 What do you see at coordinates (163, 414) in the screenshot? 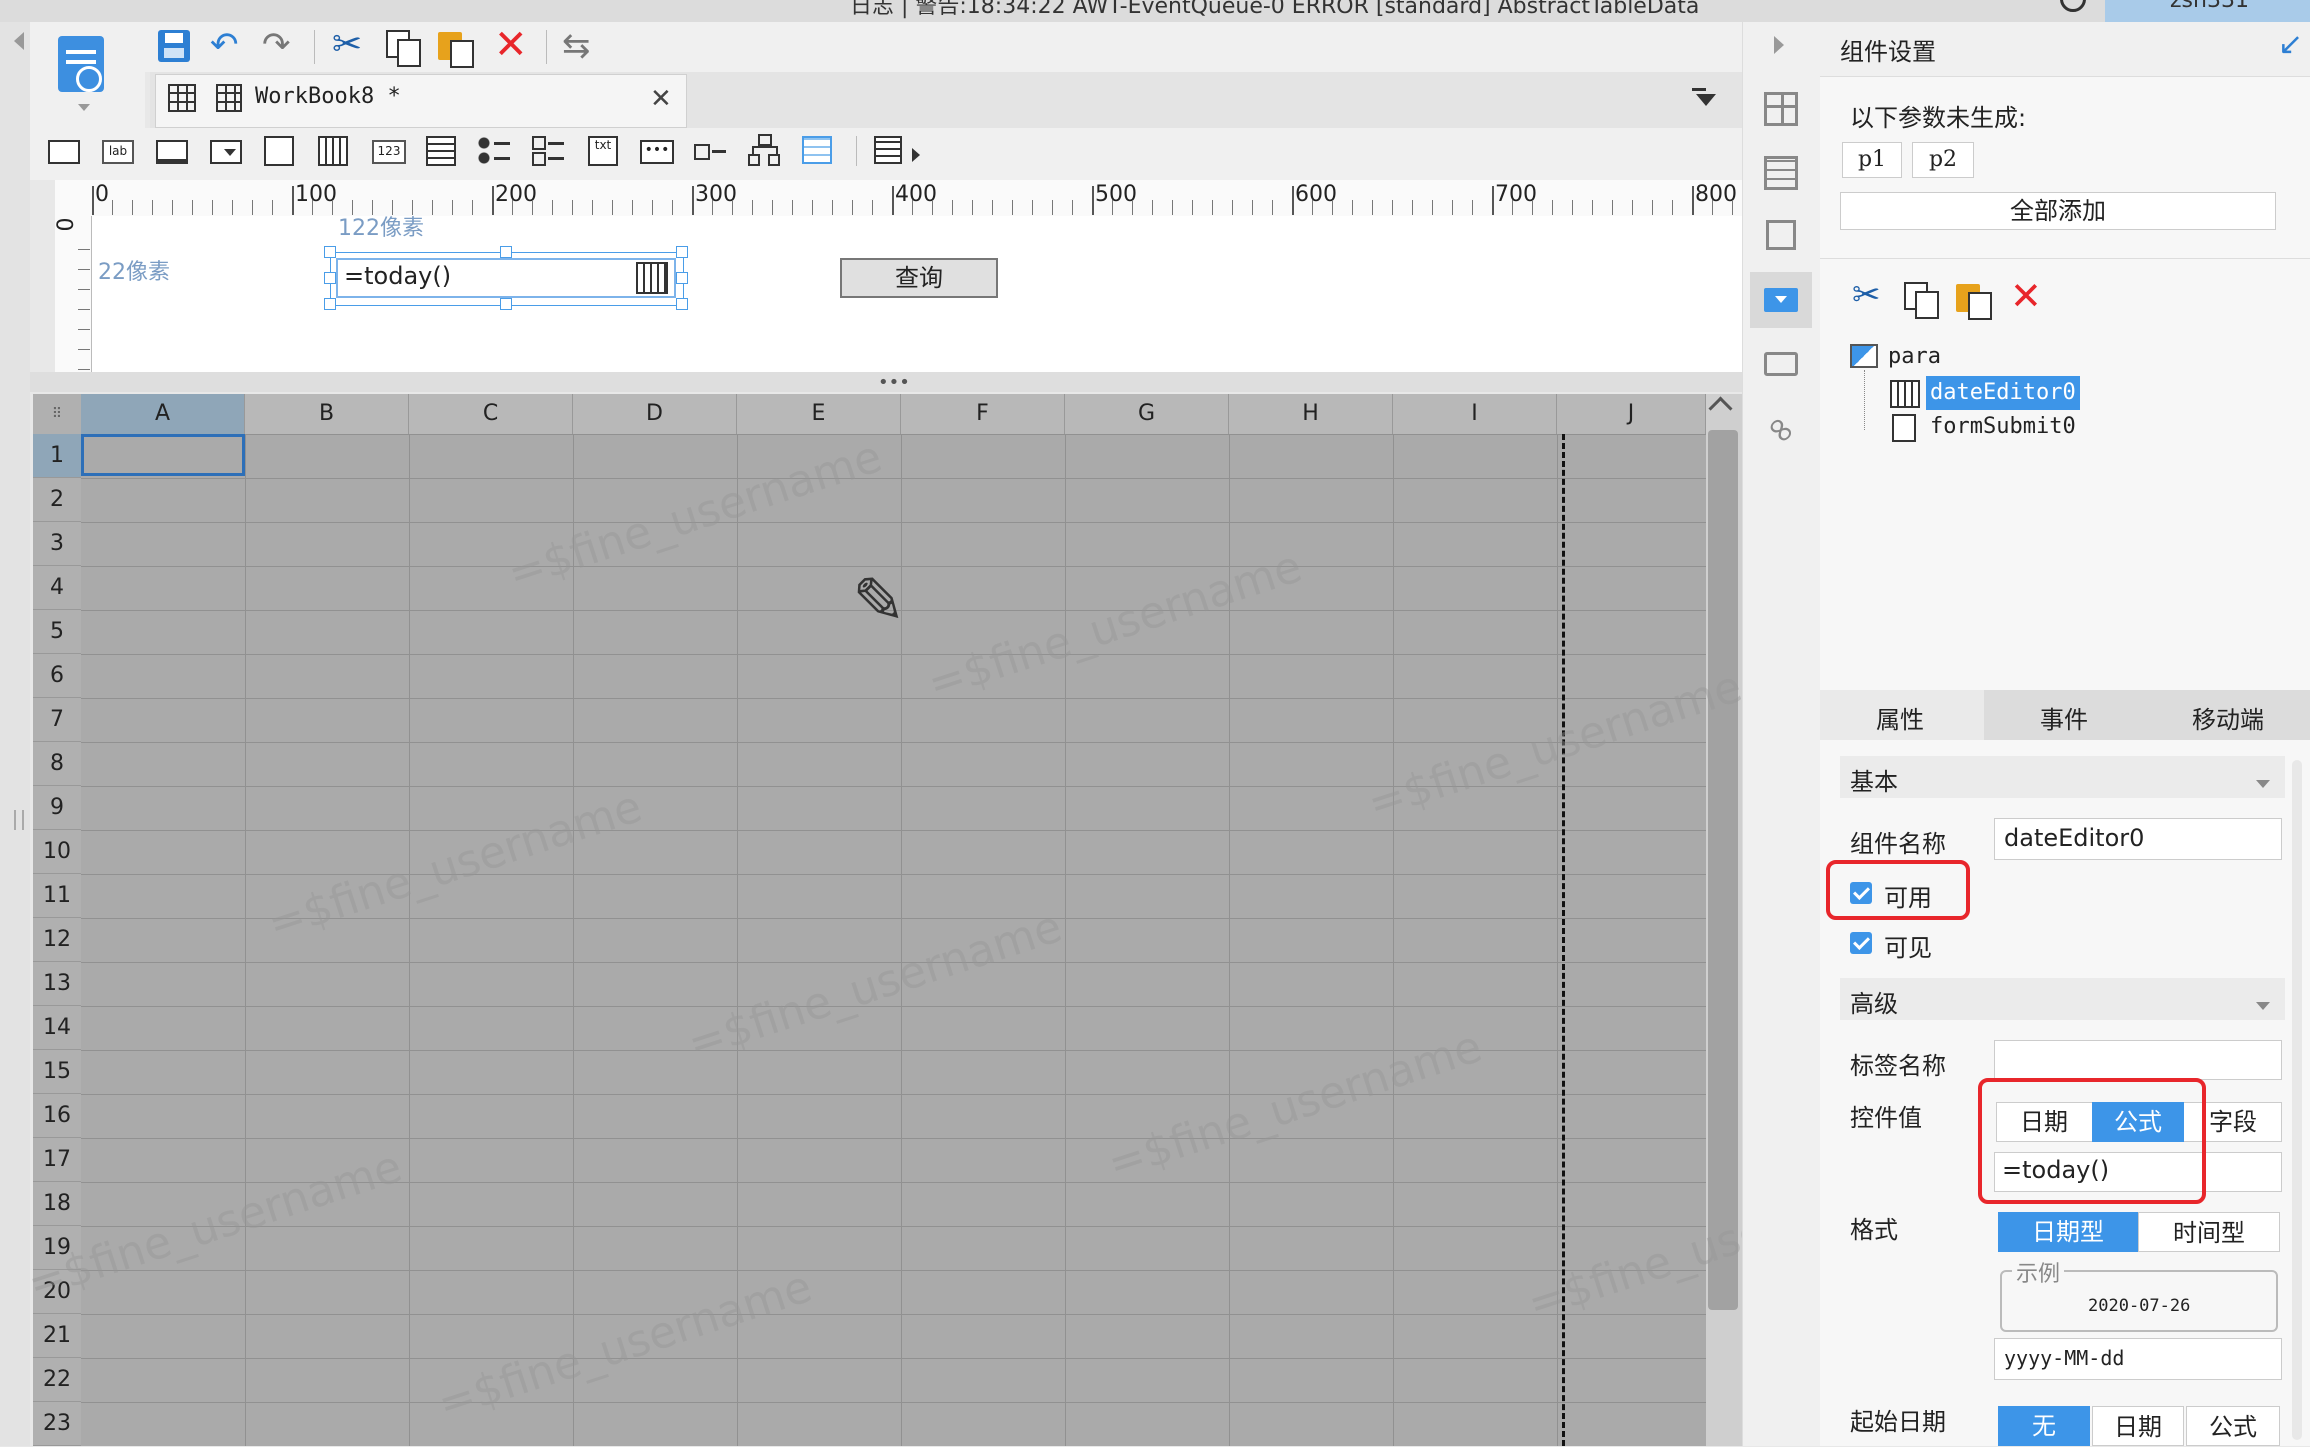
I see `column-header: A` at bounding box center [163, 414].